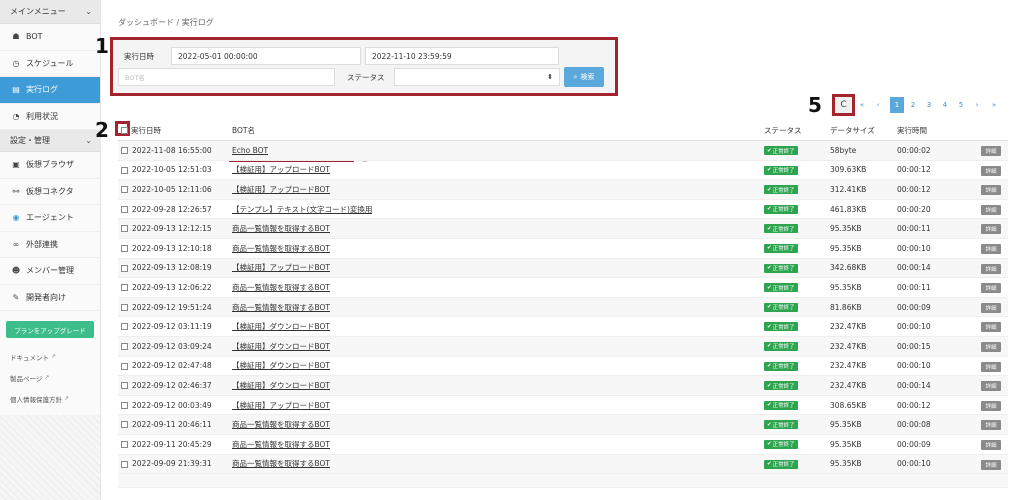 The height and width of the screenshot is (500, 1024). Describe the element at coordinates (302, 209) in the screenshot. I see `row-bot-link: 【テンプレ】テキスト(文字コード)変換用` at that location.